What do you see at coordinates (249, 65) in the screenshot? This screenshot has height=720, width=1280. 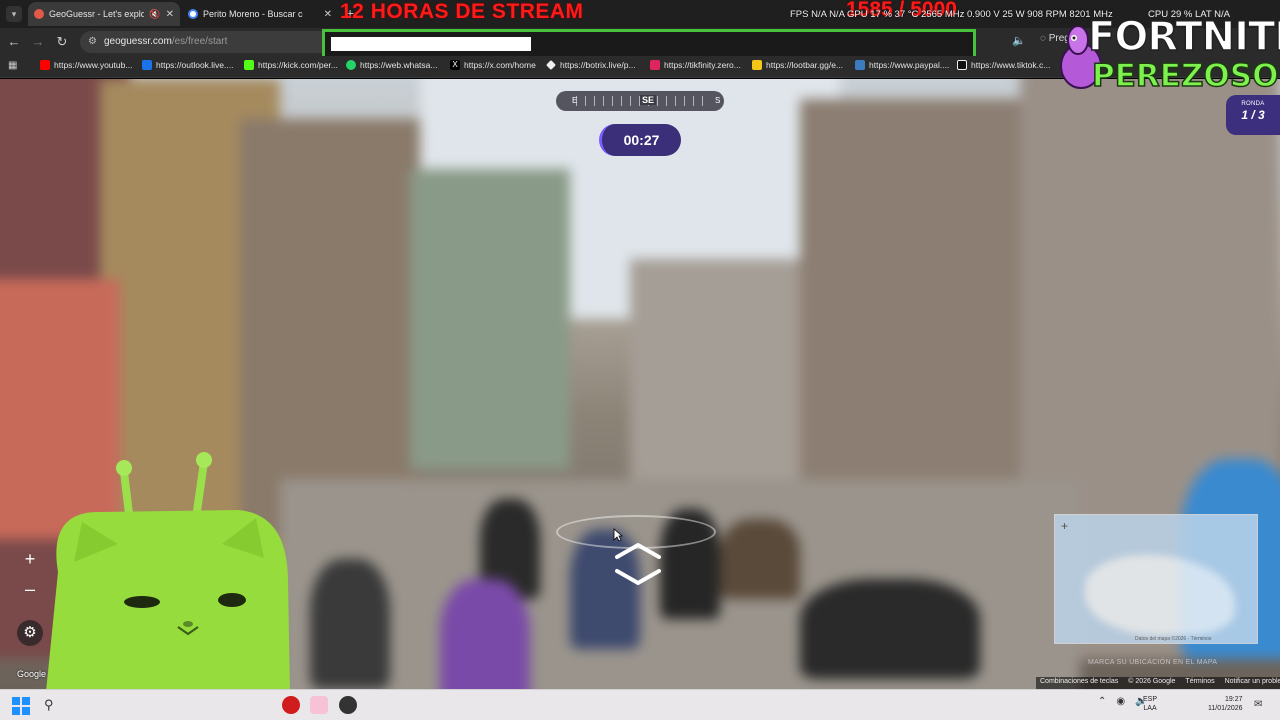 I see `kick-icon` at bounding box center [249, 65].